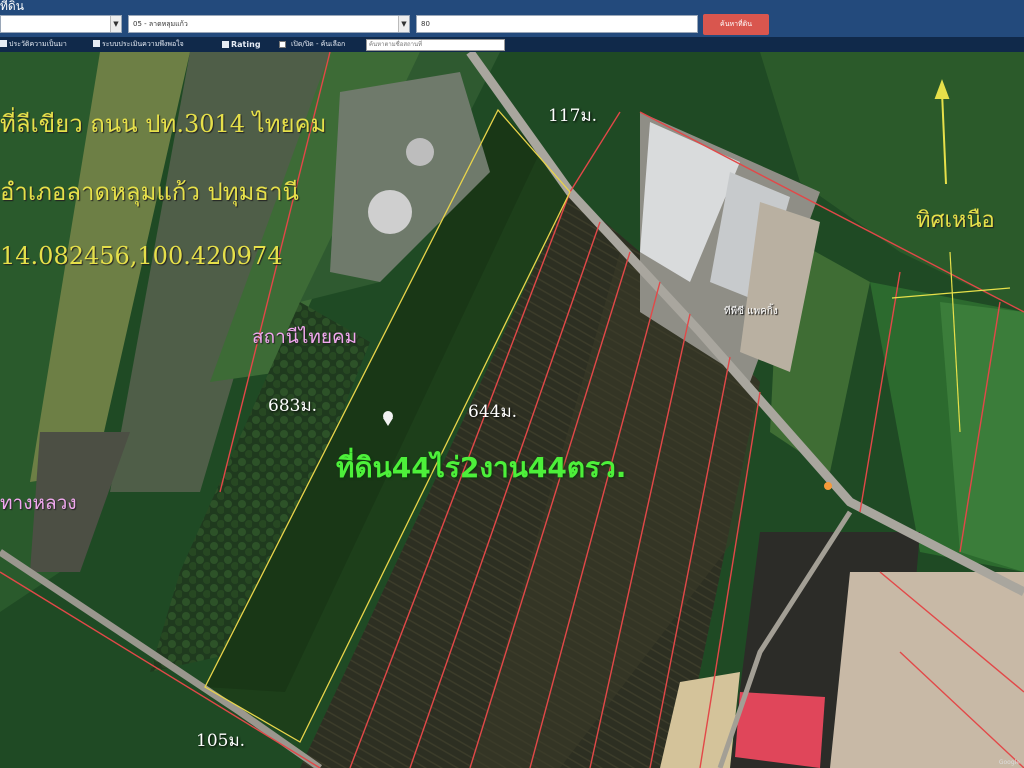 The image size is (1024, 768). Describe the element at coordinates (481, 467) in the screenshot. I see `land-size-label: ที่ดิน44ไร่2งาน44ตรว.` at that location.